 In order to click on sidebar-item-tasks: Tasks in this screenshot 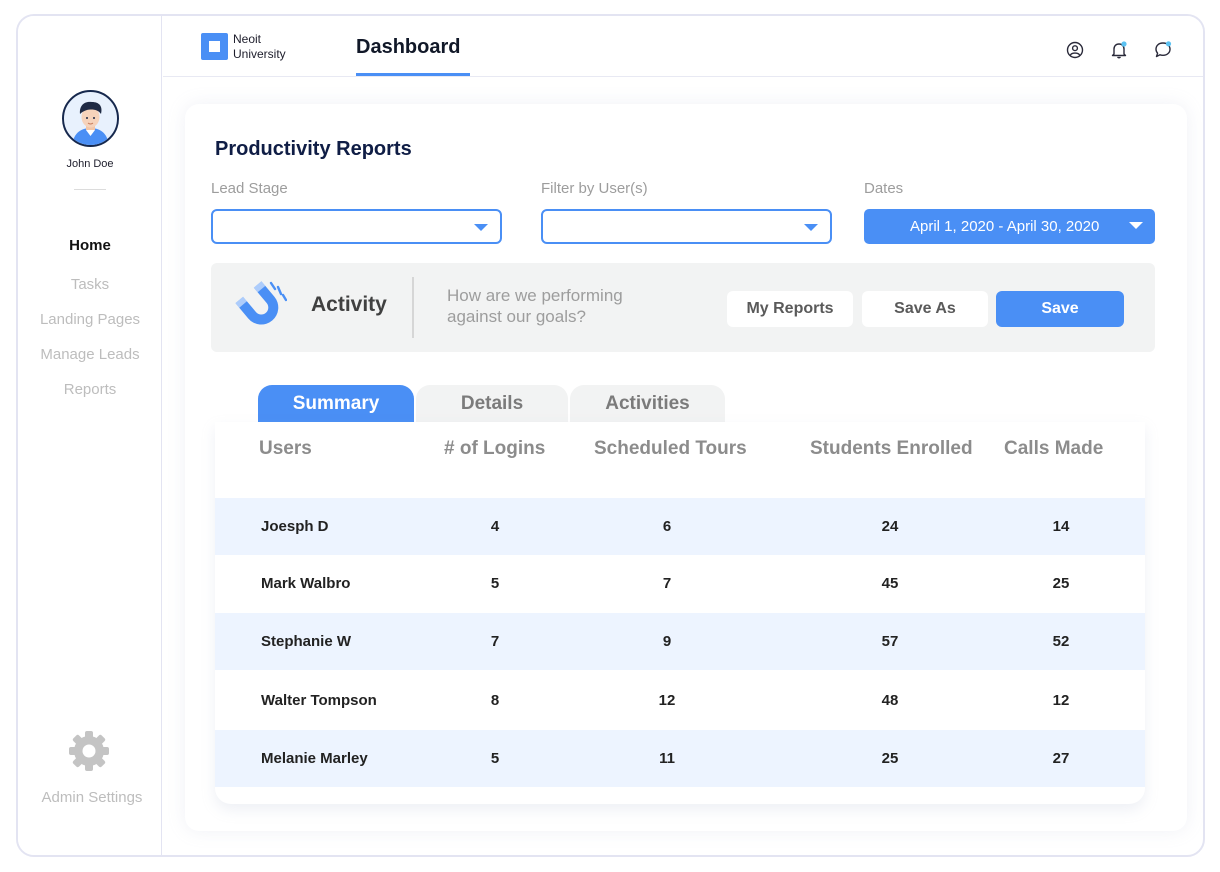, I will do `click(90, 284)`.